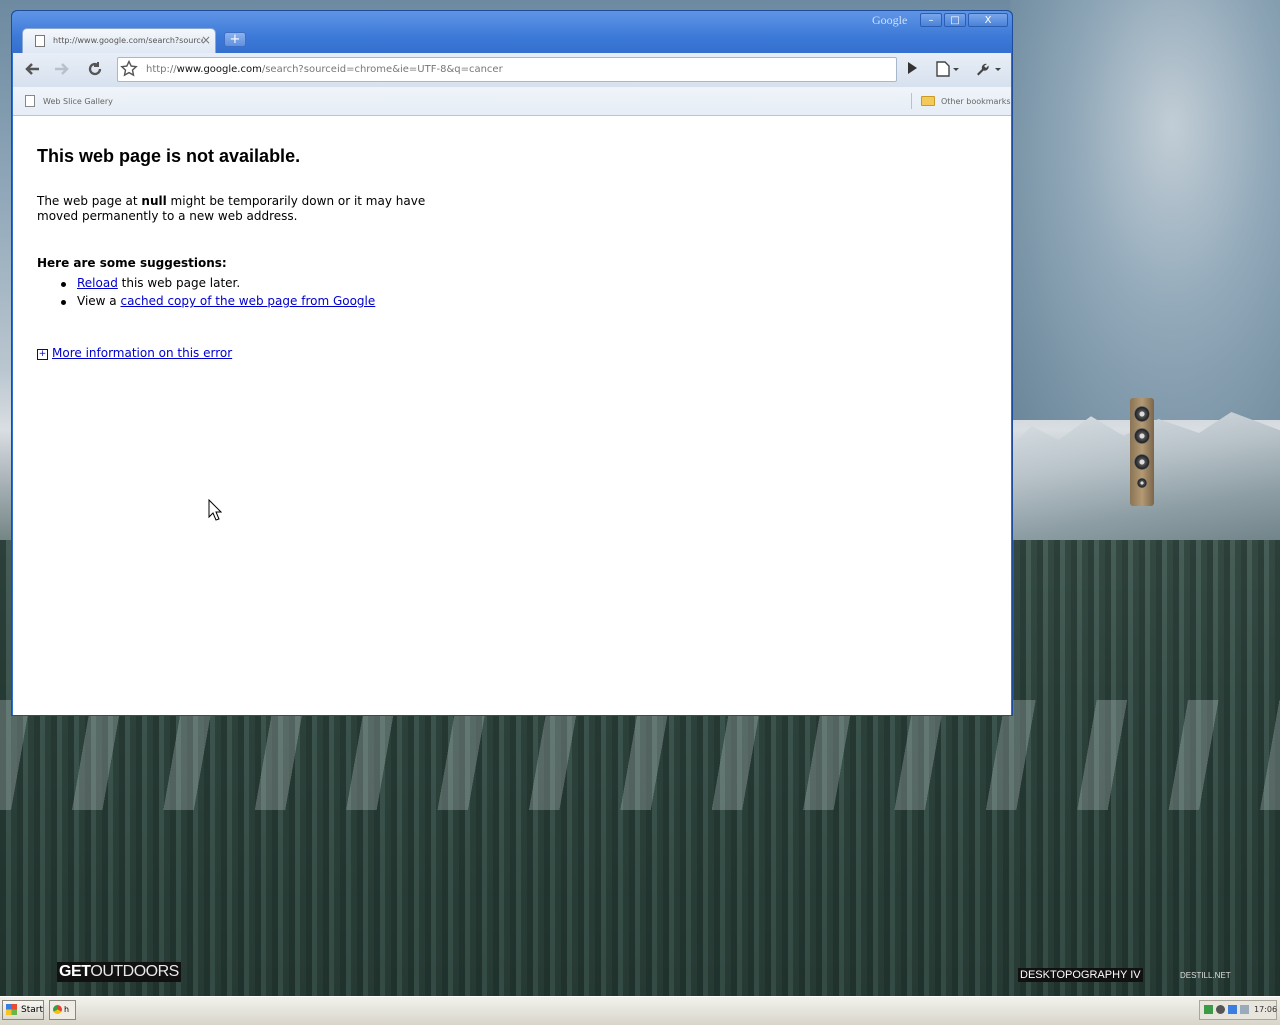  Describe the element at coordinates (948, 71) in the screenshot. I see `page-menu-icon` at that location.